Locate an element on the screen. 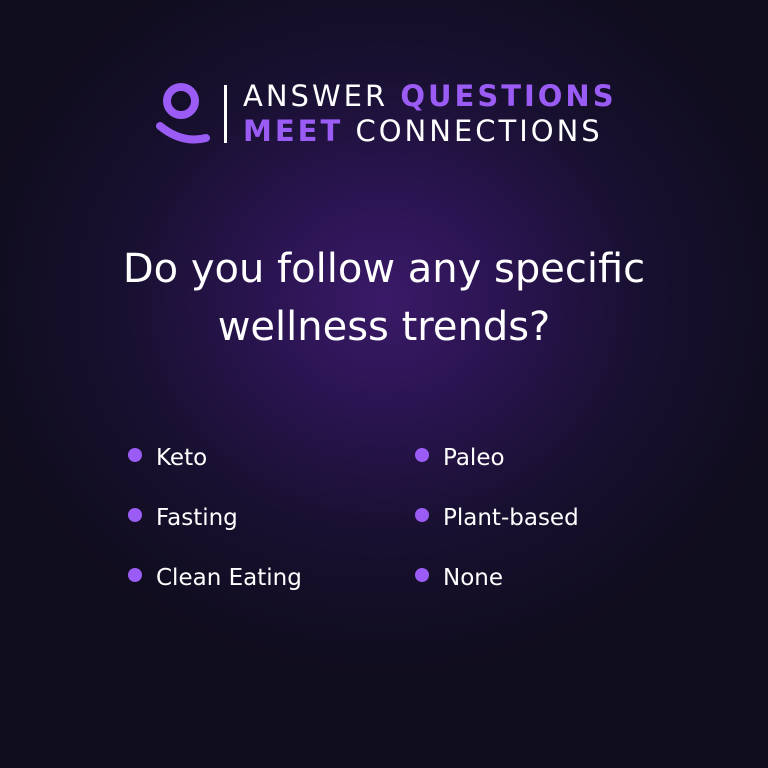  option-label: Fasting is located at coordinates (197, 518).